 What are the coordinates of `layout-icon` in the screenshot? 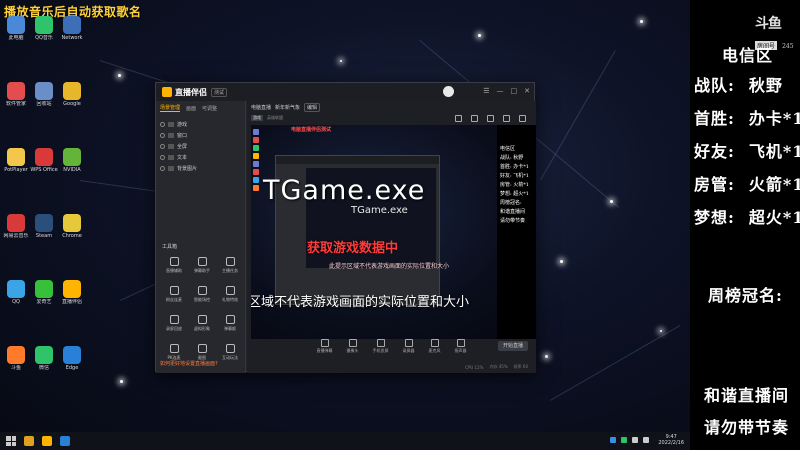 It's located at (490, 118).